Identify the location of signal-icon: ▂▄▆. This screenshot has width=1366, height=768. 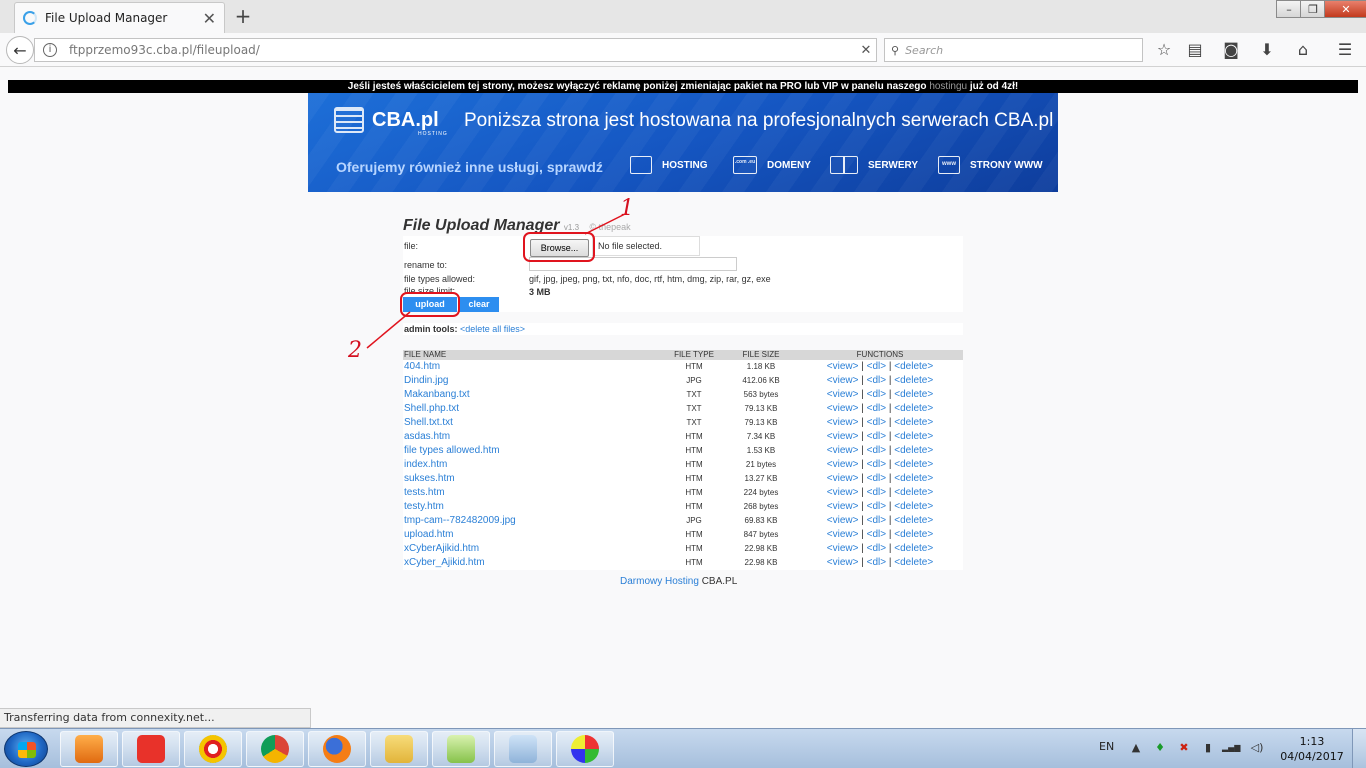
(1231, 748).